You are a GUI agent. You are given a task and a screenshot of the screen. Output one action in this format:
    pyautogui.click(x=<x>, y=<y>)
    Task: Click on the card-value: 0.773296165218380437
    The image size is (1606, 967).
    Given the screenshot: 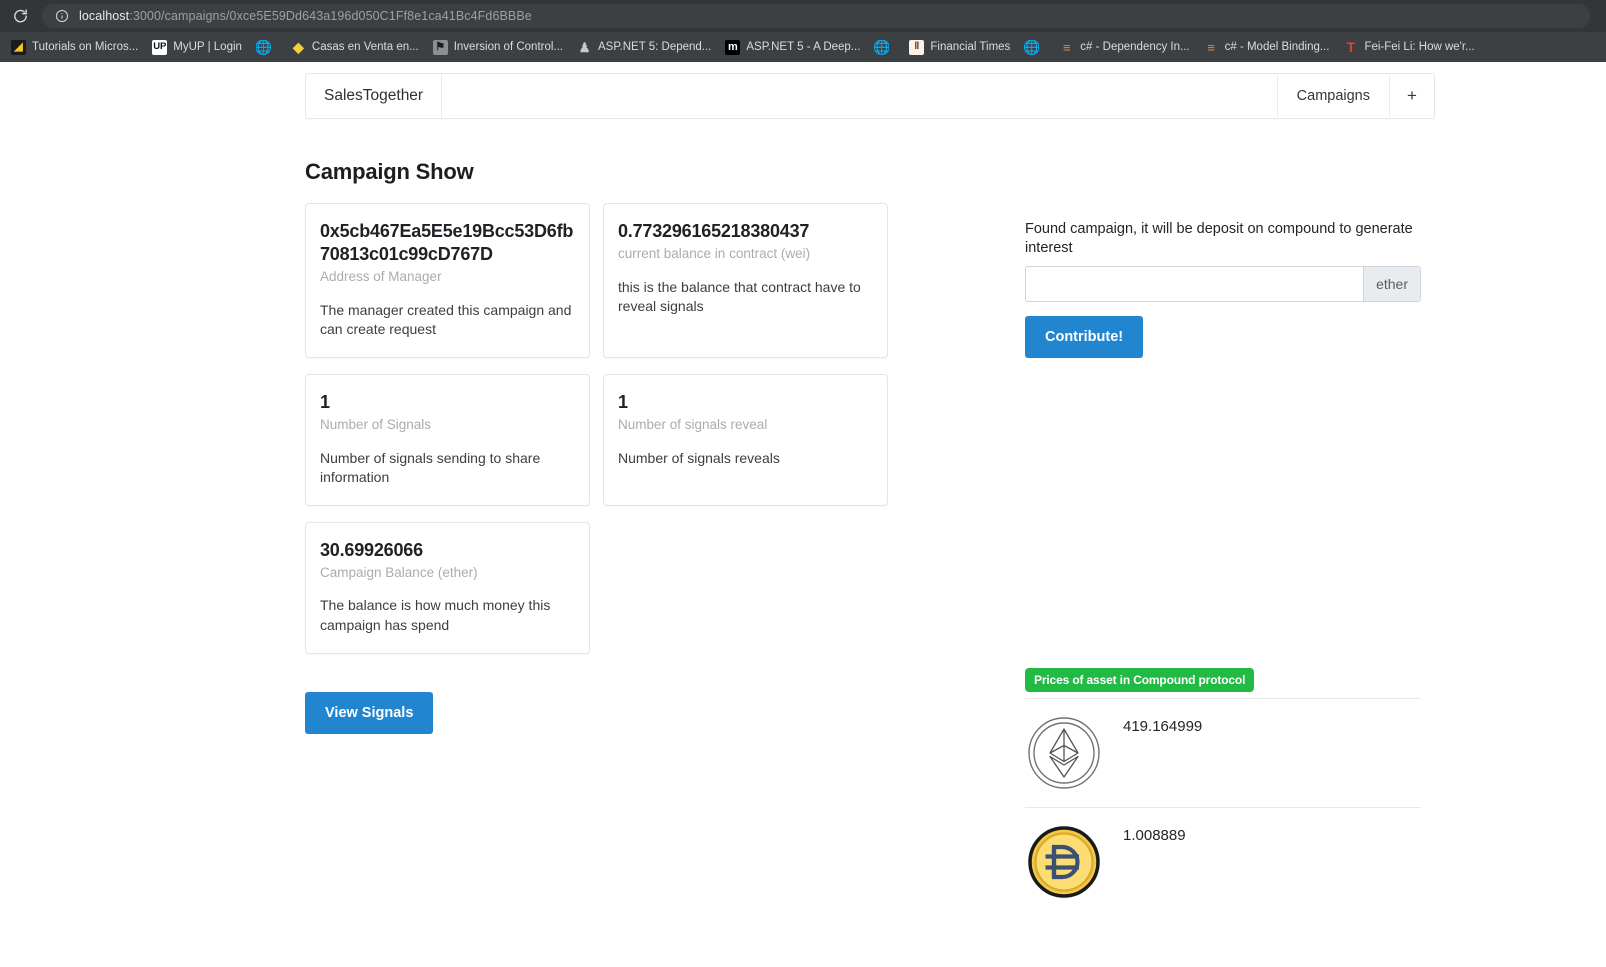 What is the action you would take?
    pyautogui.click(x=714, y=231)
    